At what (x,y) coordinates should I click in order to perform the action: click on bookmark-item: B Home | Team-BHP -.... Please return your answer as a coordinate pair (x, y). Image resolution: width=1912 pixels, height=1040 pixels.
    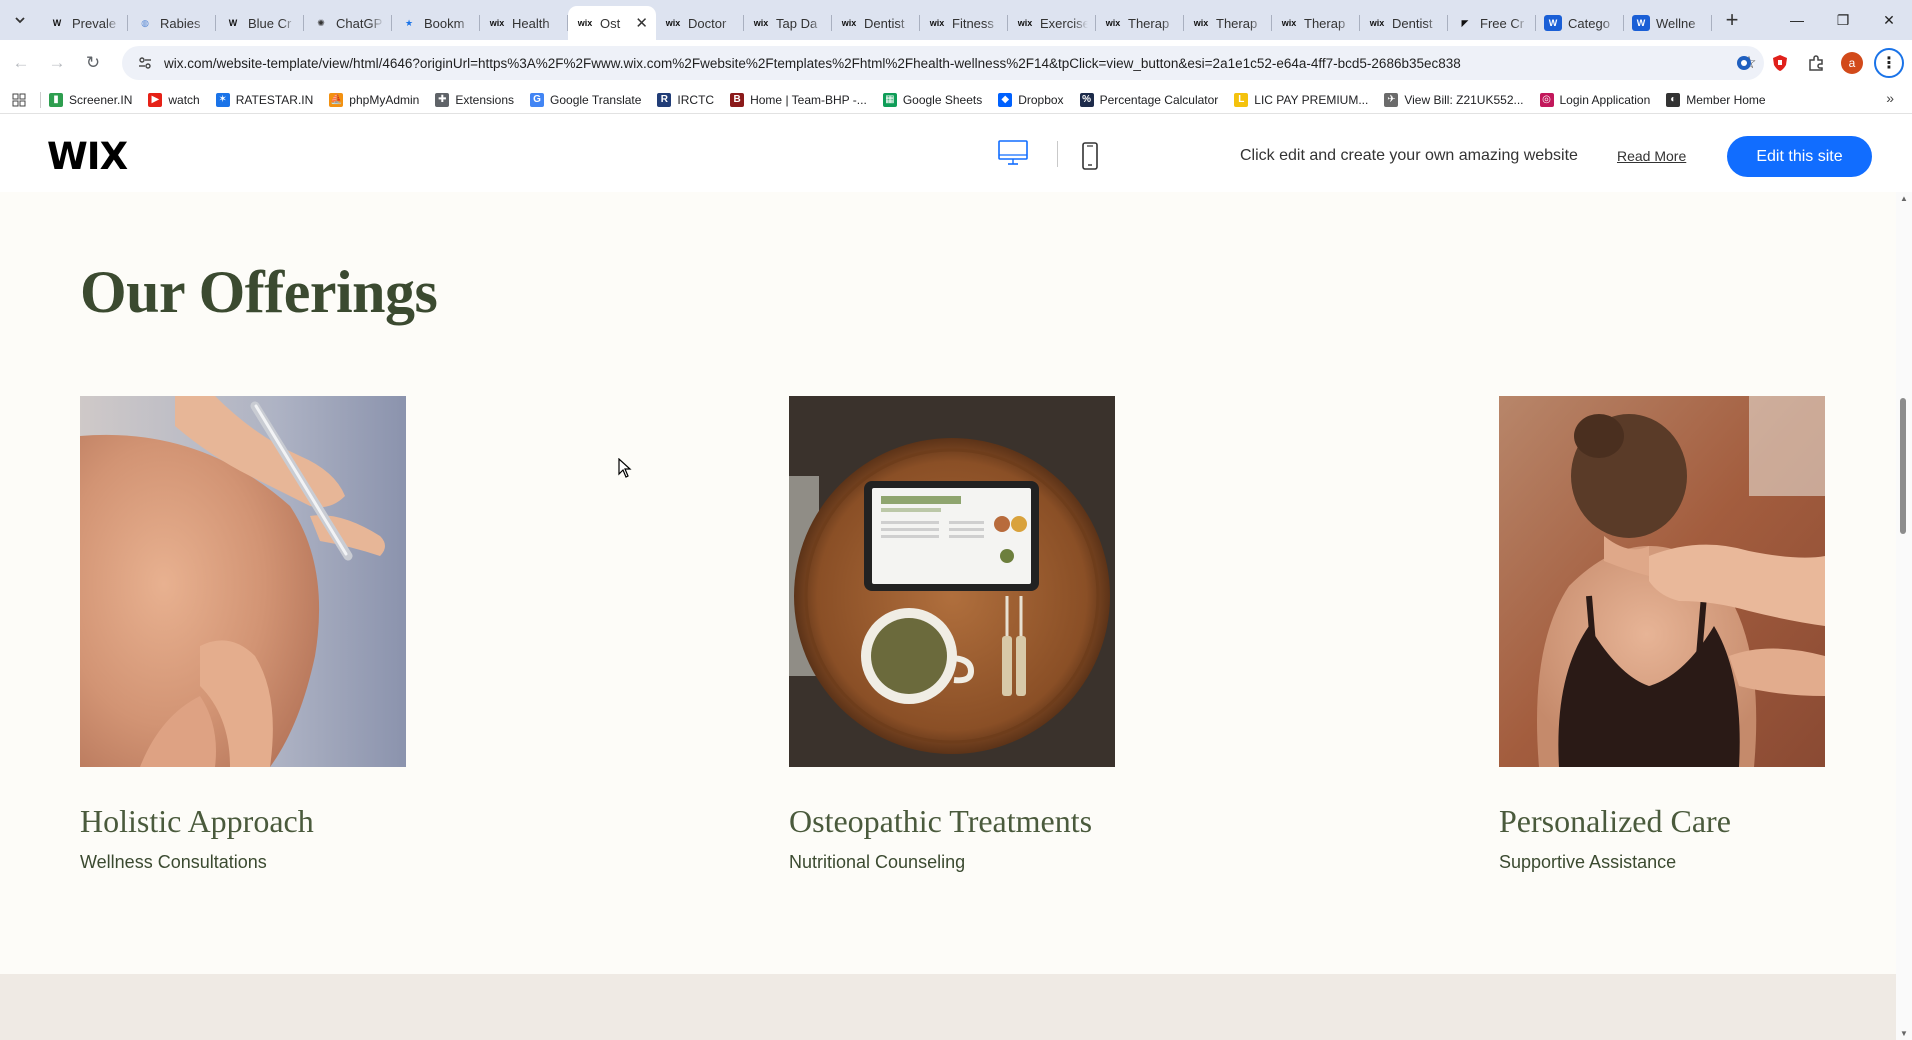
    Looking at the image, I should click on (798, 99).